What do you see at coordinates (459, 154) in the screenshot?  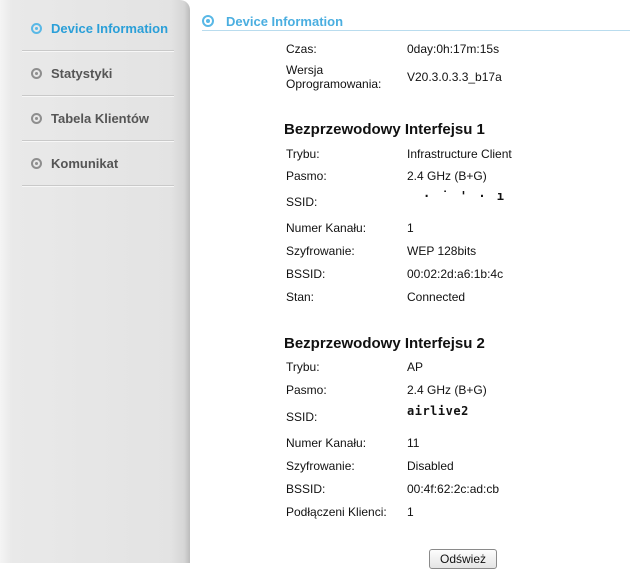 I see `field-value: Infrastructure Client` at bounding box center [459, 154].